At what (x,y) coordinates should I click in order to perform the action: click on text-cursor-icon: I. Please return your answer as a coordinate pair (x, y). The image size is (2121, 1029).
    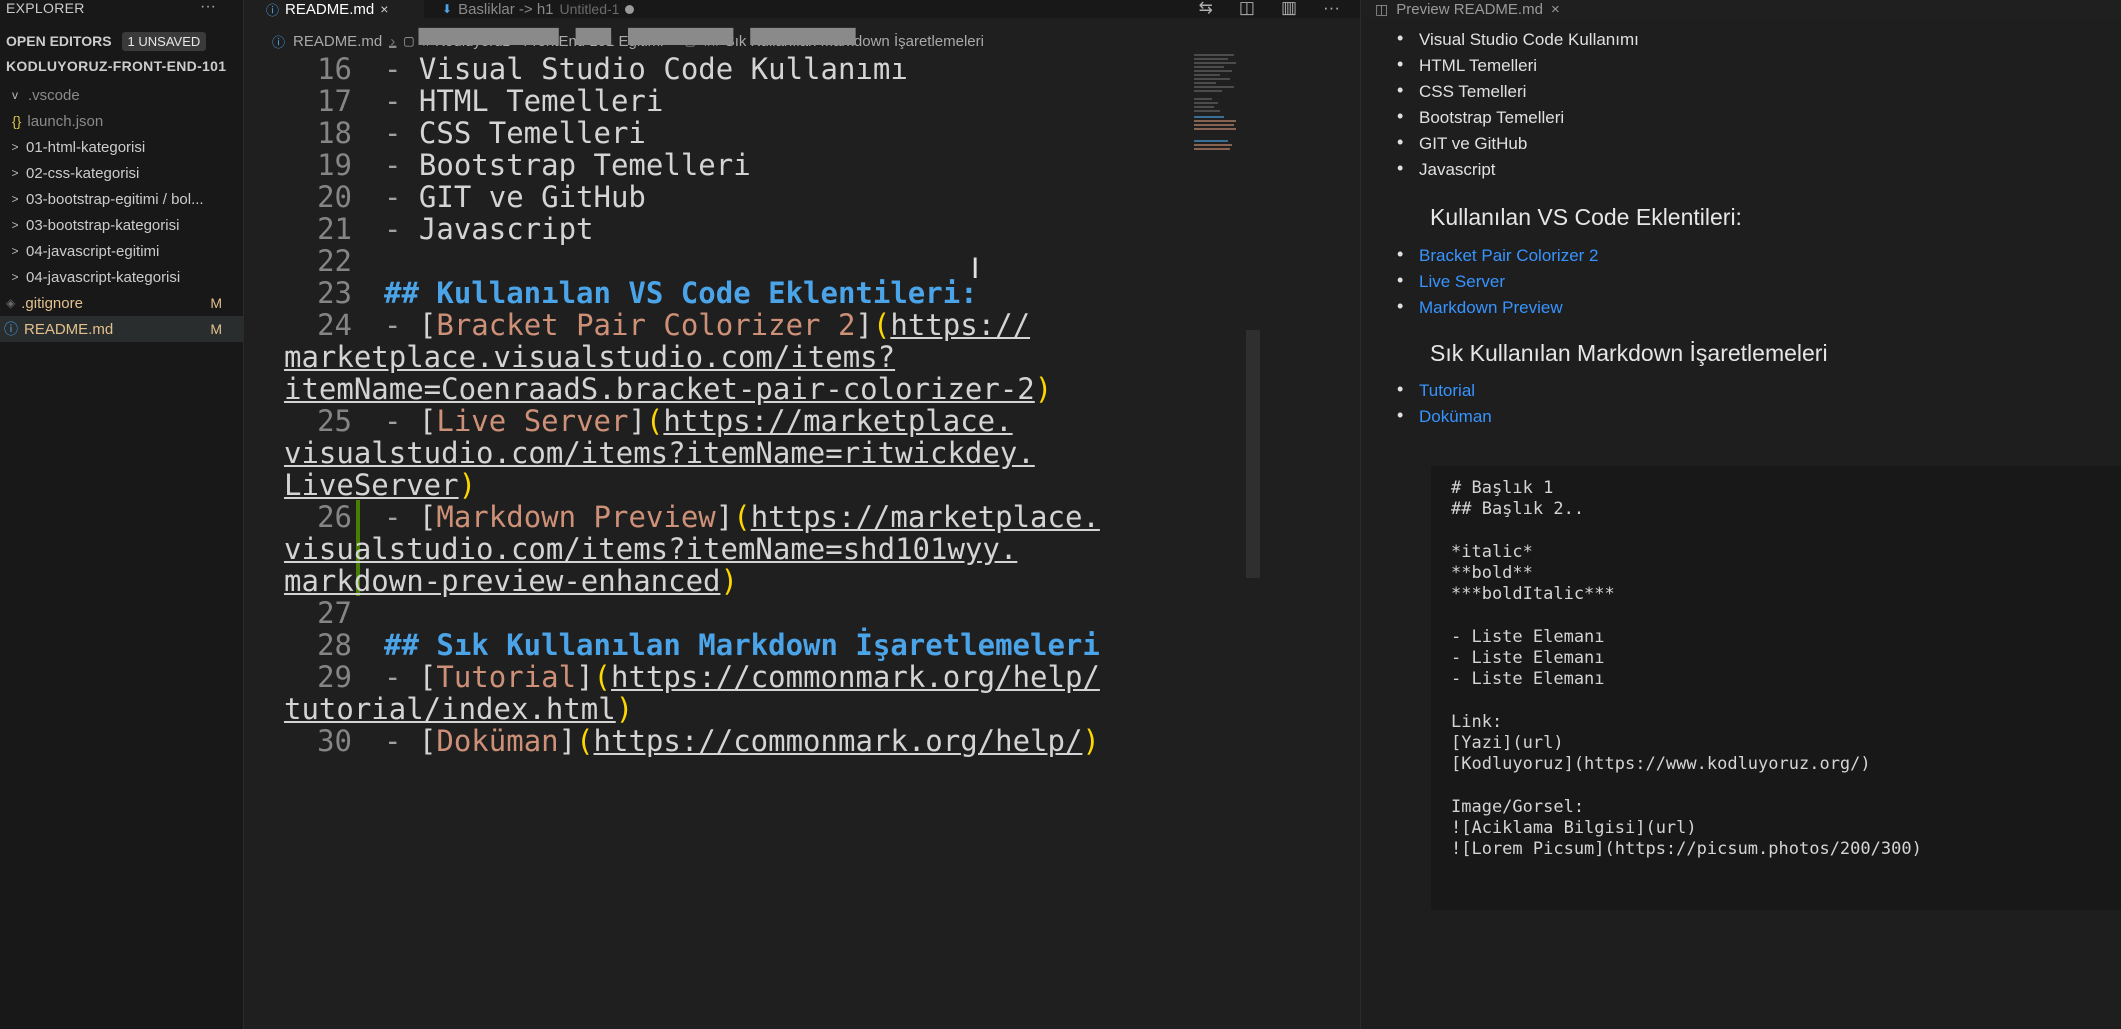
    Looking at the image, I should click on (975, 268).